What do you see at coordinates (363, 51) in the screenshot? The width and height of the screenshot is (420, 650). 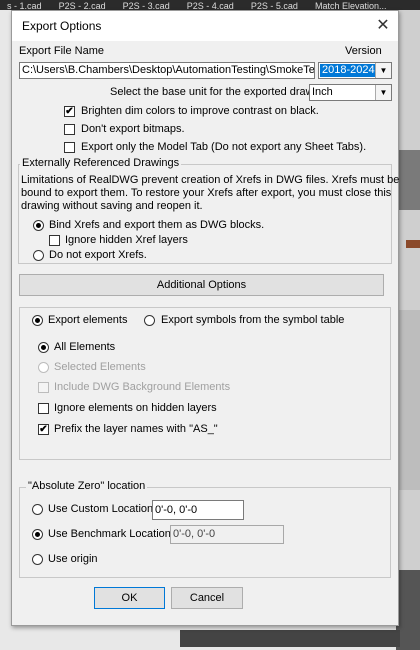 I see `version-label: Version` at bounding box center [363, 51].